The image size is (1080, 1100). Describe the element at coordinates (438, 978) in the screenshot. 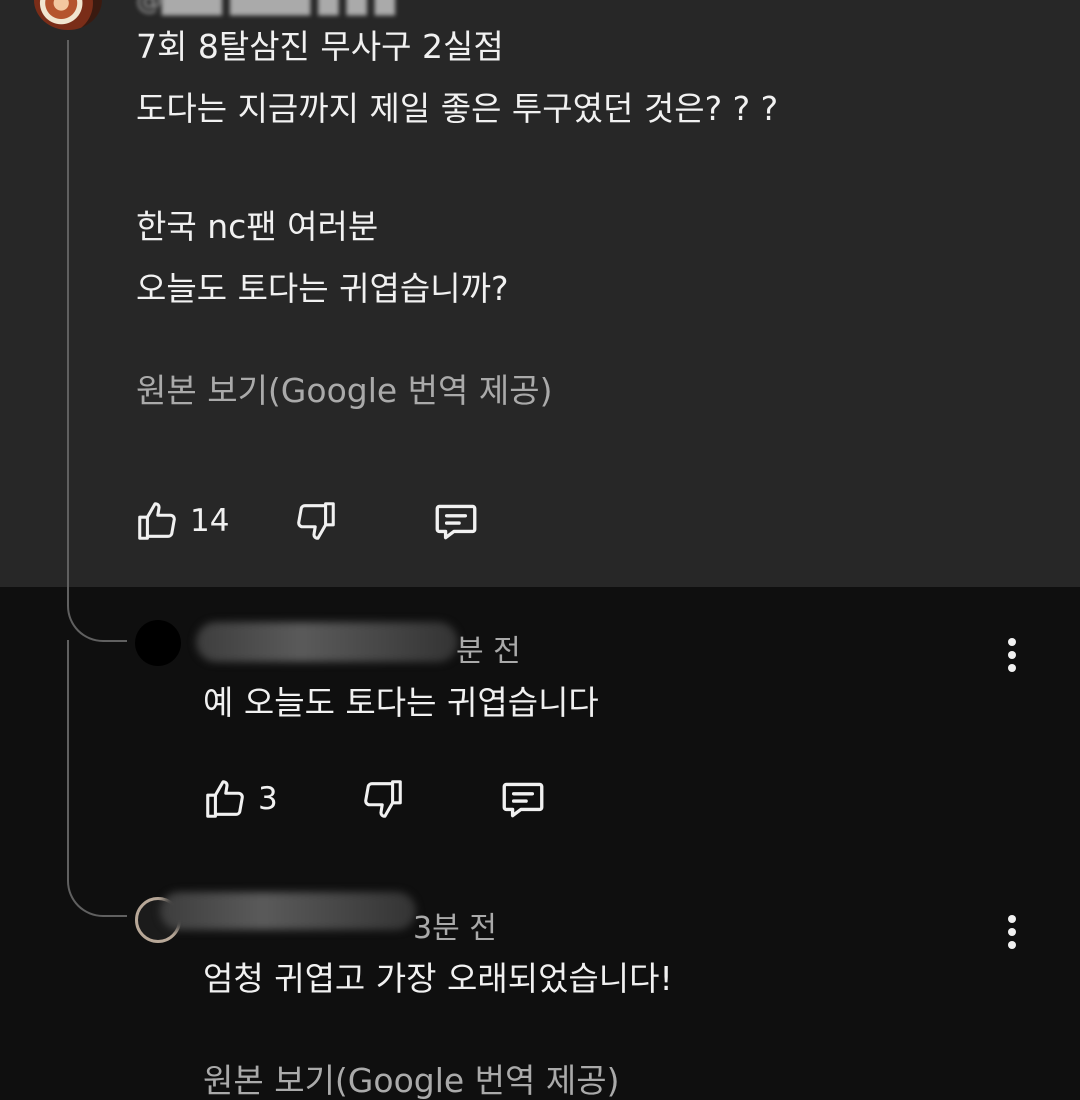

I see `reply-text: 엄청 귀엽고 가장 오래되었습니다!` at that location.